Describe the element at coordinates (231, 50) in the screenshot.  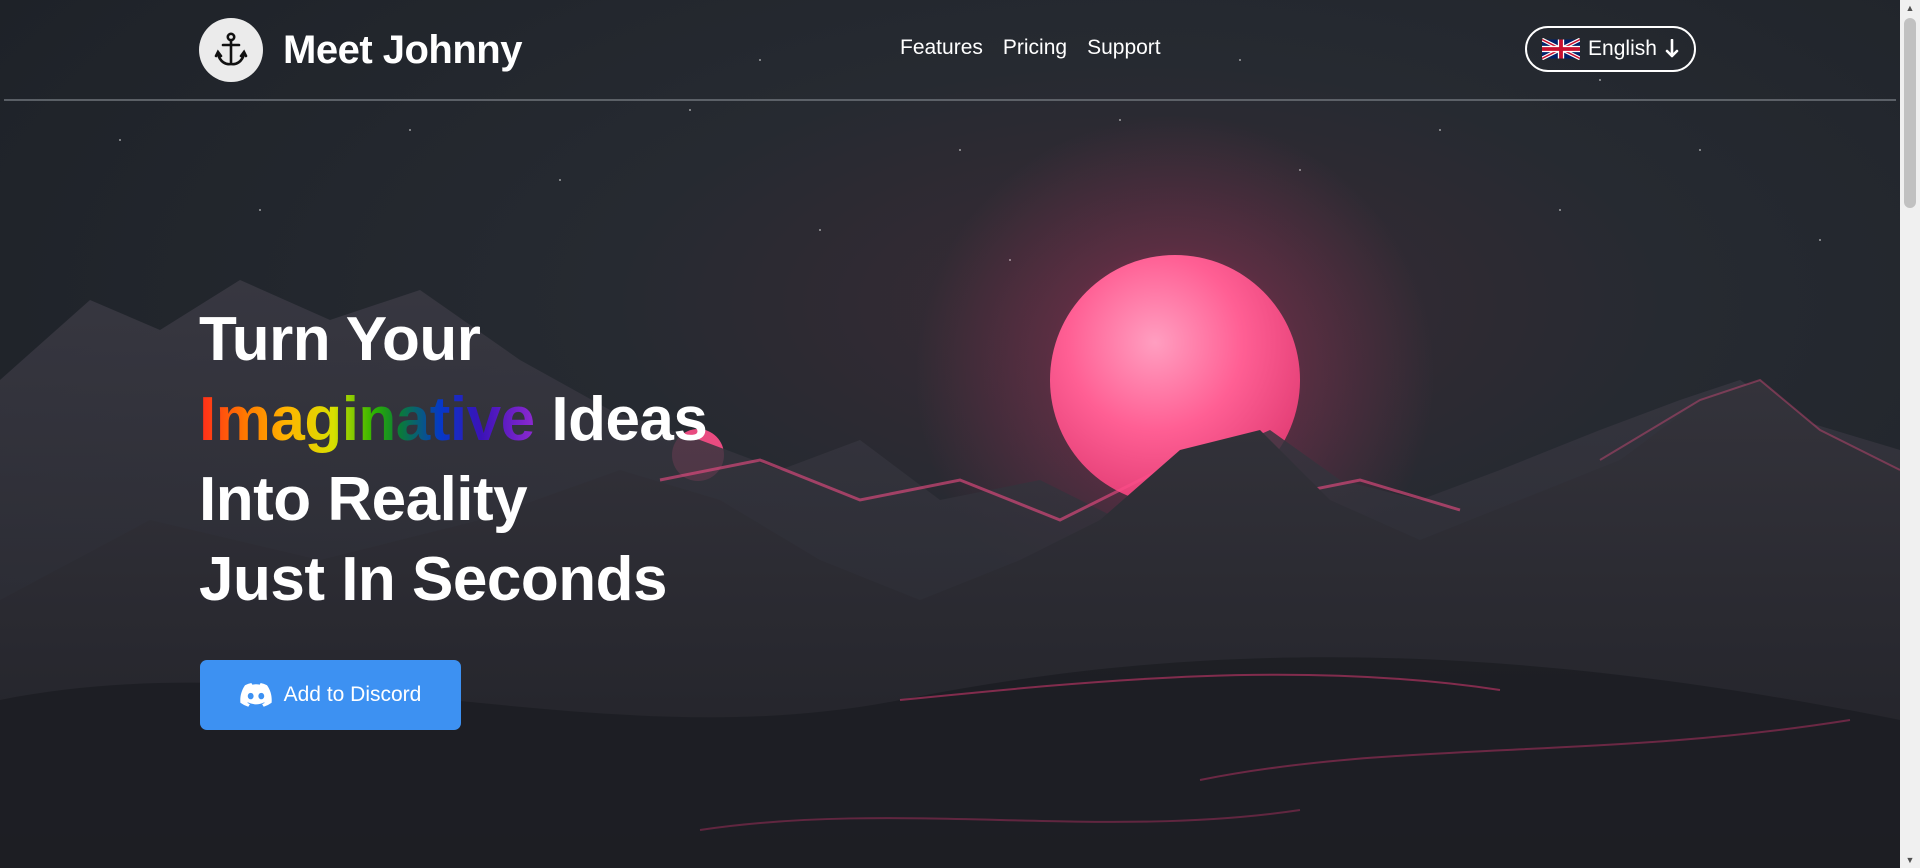
I see `anchor-icon` at that location.